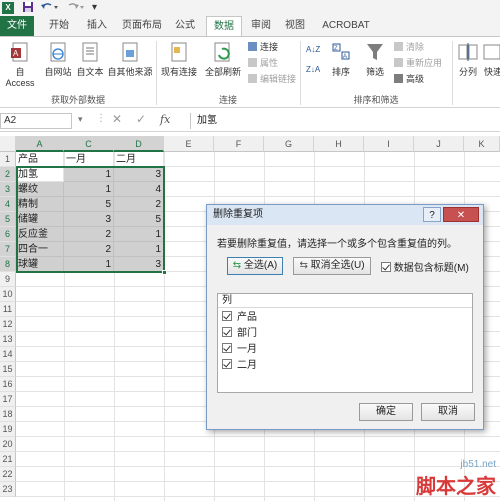 The height and width of the screenshot is (501, 500). I want to click on tab-home: 开始, so click(59, 26).